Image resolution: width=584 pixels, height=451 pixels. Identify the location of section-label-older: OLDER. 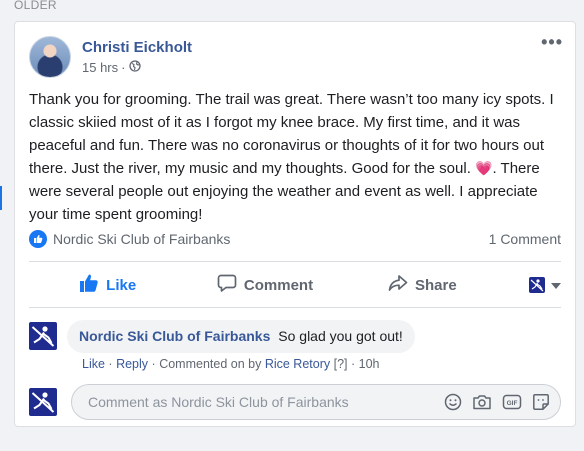
(35, 6).